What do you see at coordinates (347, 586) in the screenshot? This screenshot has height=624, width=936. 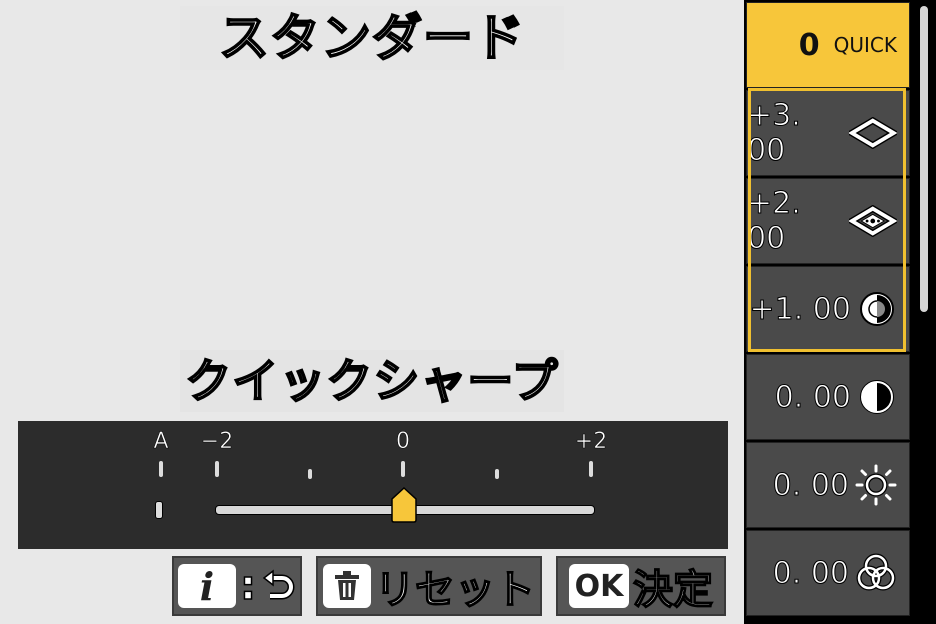 I see `trash-icon` at bounding box center [347, 586].